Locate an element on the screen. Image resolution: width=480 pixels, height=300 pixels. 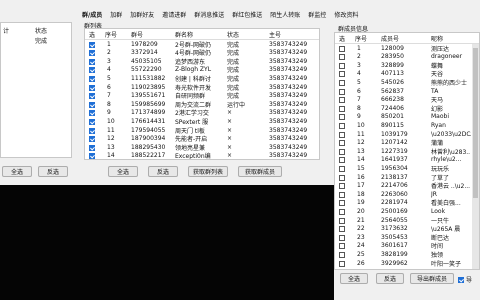
table-row: 10 176614431 SPextert 服 × 3583743249 is located at coordinates (202, 121).